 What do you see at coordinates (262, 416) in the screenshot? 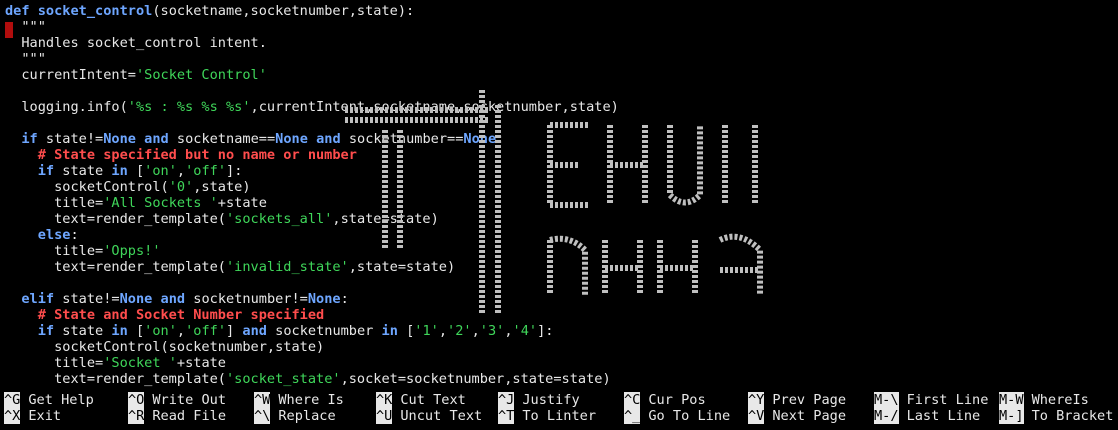
I see `shortcut-key: ^\` at bounding box center [262, 416].